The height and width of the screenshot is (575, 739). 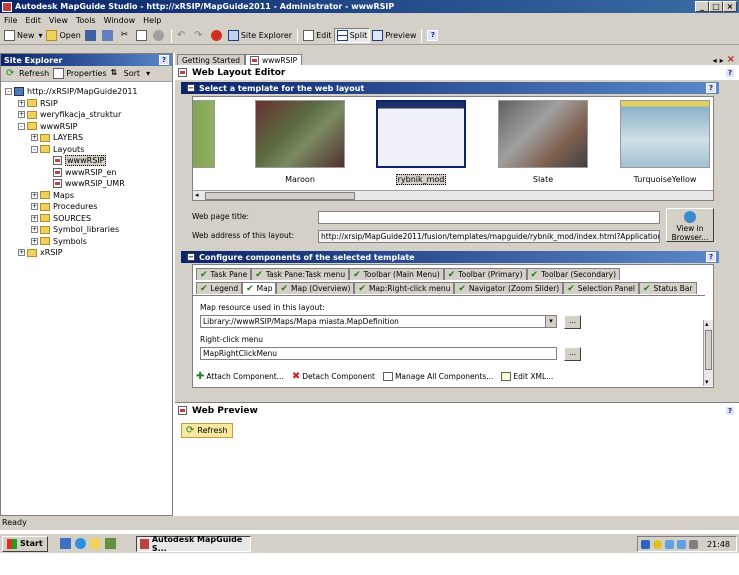 I want to click on start-button: Start, so click(x=25, y=543).